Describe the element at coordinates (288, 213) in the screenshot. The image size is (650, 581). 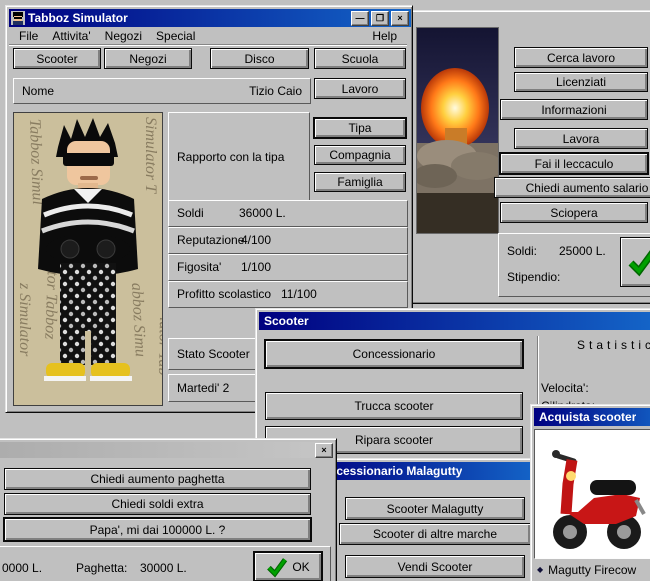
I see `stat-row-soldi: Soldi 36000 L.` at that location.